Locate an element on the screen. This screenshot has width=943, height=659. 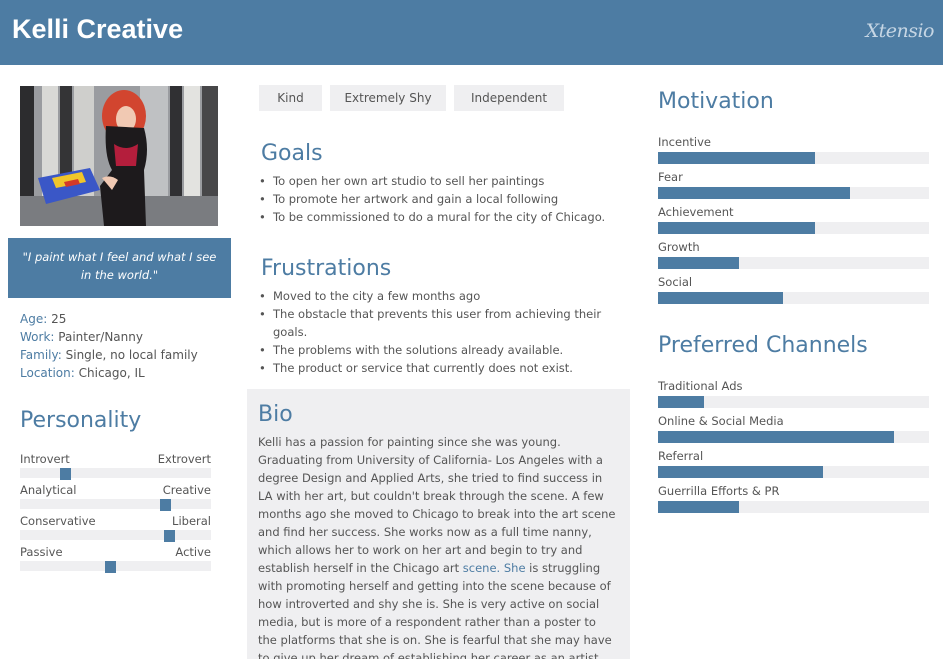
bio-link: scene. She is located at coordinates (494, 568).